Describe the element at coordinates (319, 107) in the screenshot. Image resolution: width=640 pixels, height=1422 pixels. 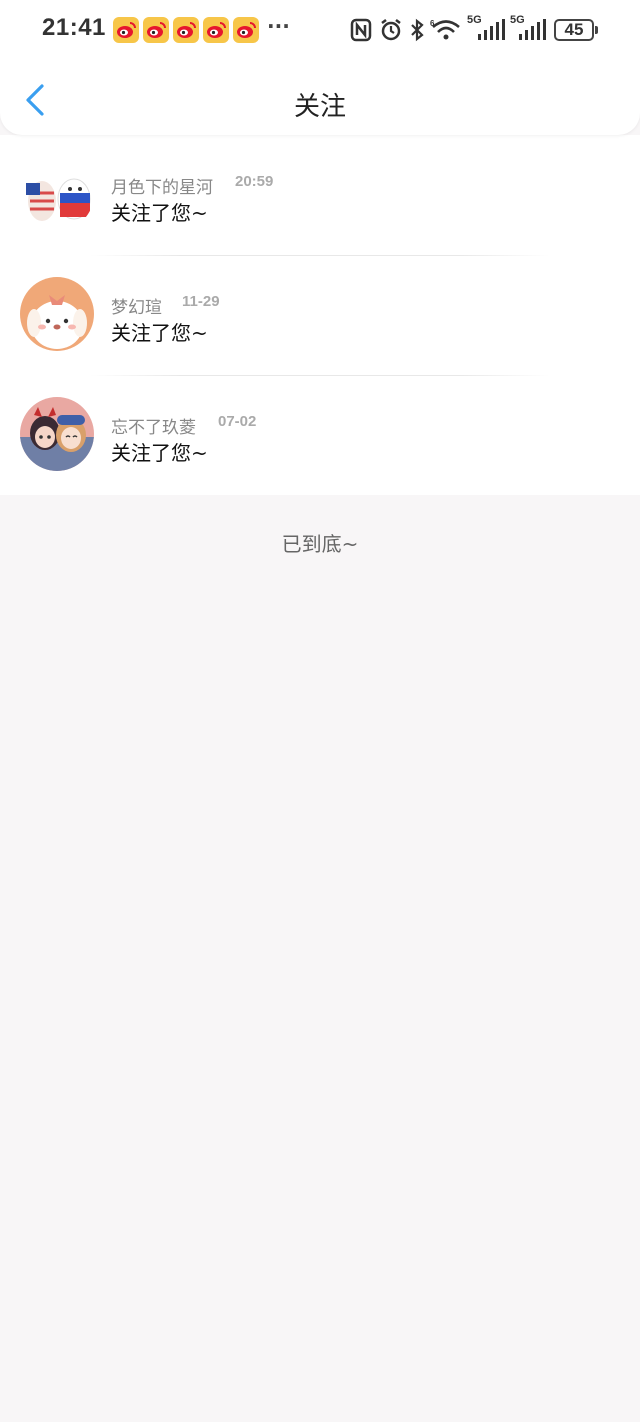
I see `page-title: 关注` at that location.